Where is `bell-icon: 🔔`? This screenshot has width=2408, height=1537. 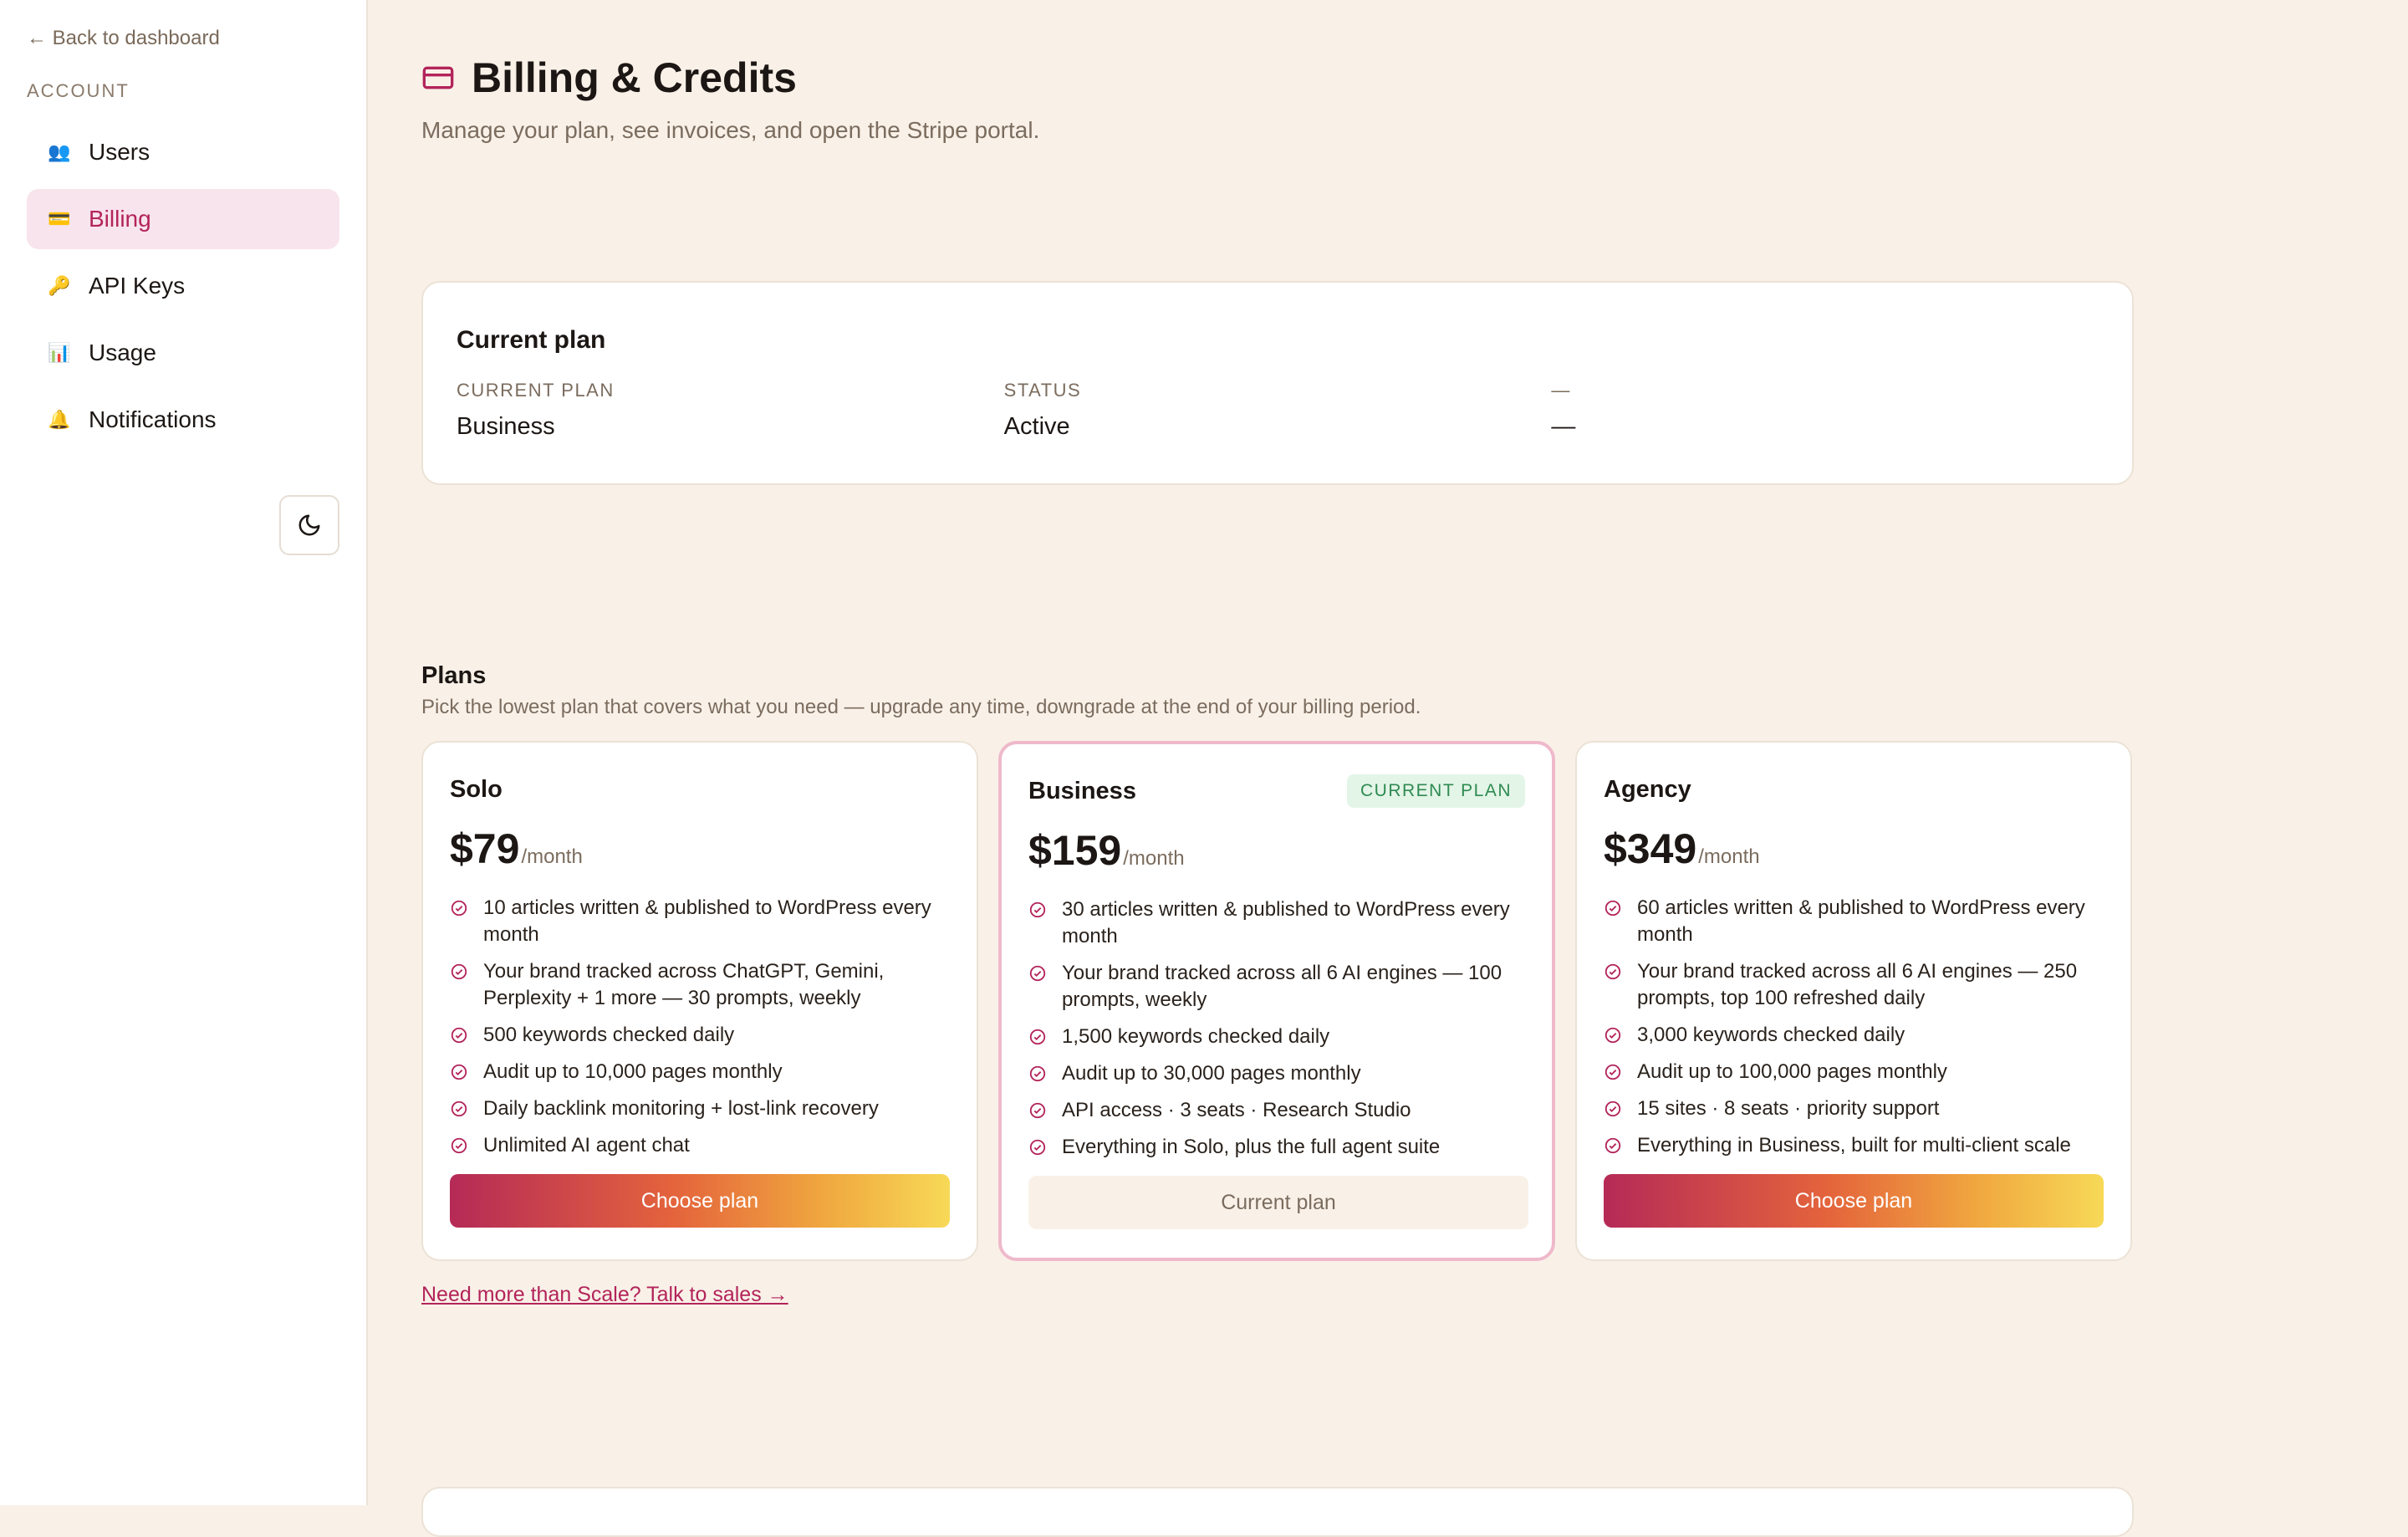
bell-icon: 🔔 is located at coordinates (60, 419).